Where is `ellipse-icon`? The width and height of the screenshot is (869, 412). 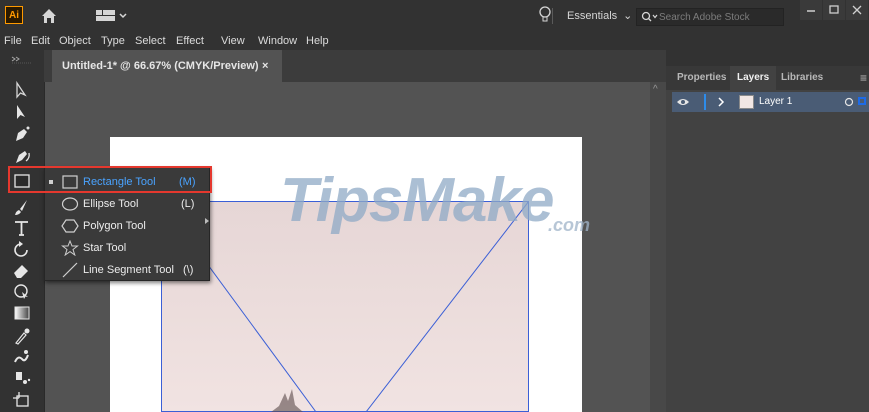 ellipse-icon is located at coordinates (70, 204).